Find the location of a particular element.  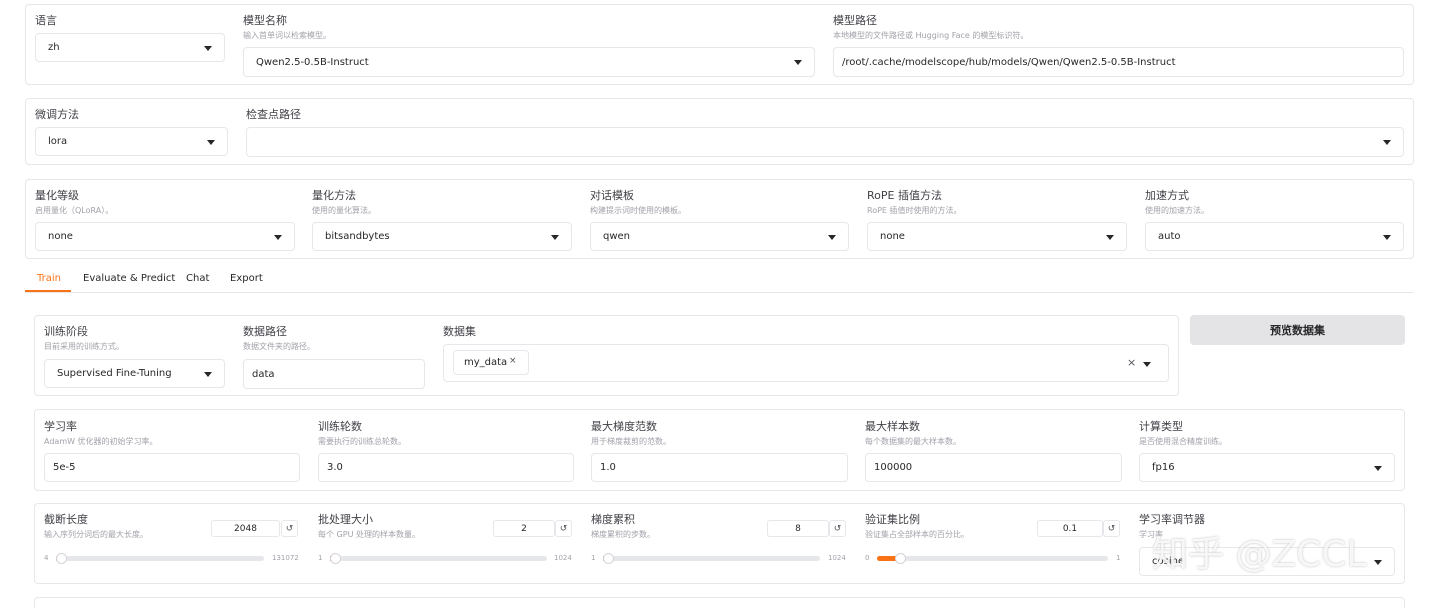

batch-size-label: 批处理大小 is located at coordinates (345, 519).